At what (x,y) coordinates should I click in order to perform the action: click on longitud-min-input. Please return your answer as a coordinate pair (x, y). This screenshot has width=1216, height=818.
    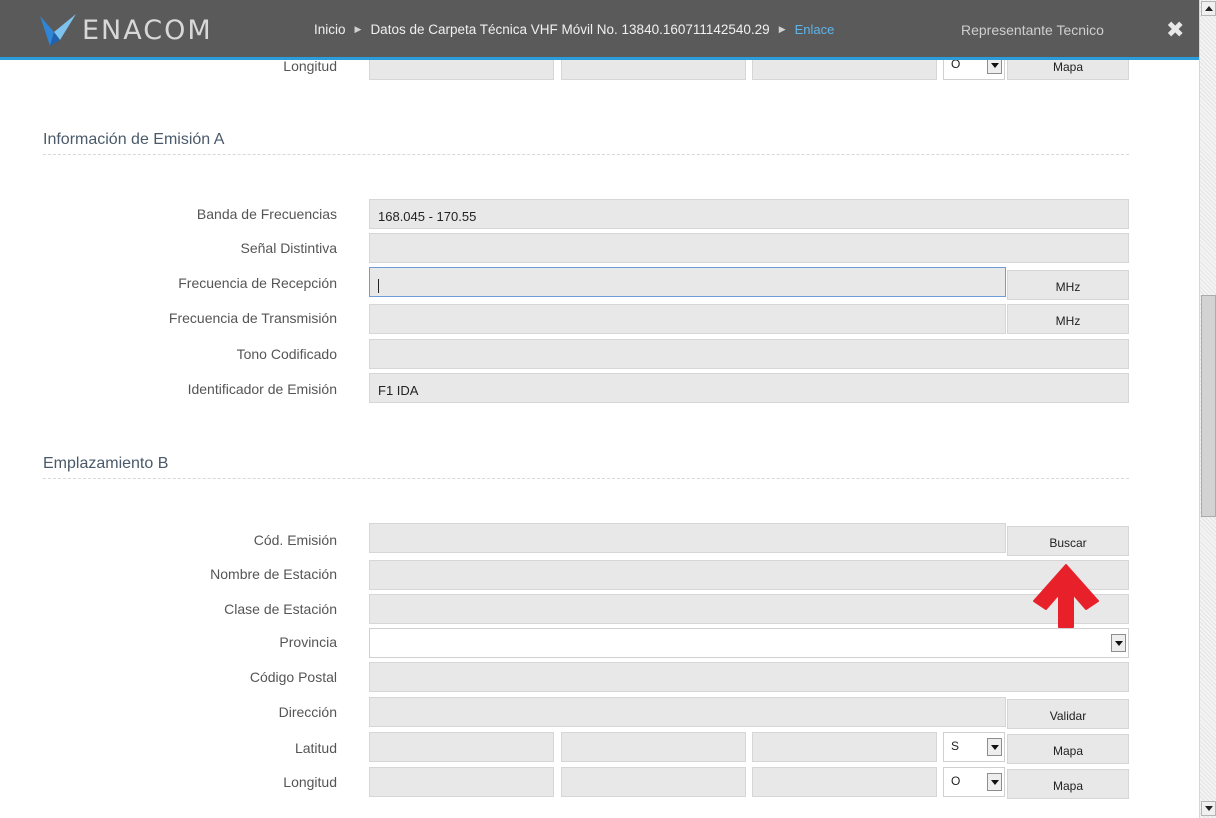
    Looking at the image, I should click on (653, 782).